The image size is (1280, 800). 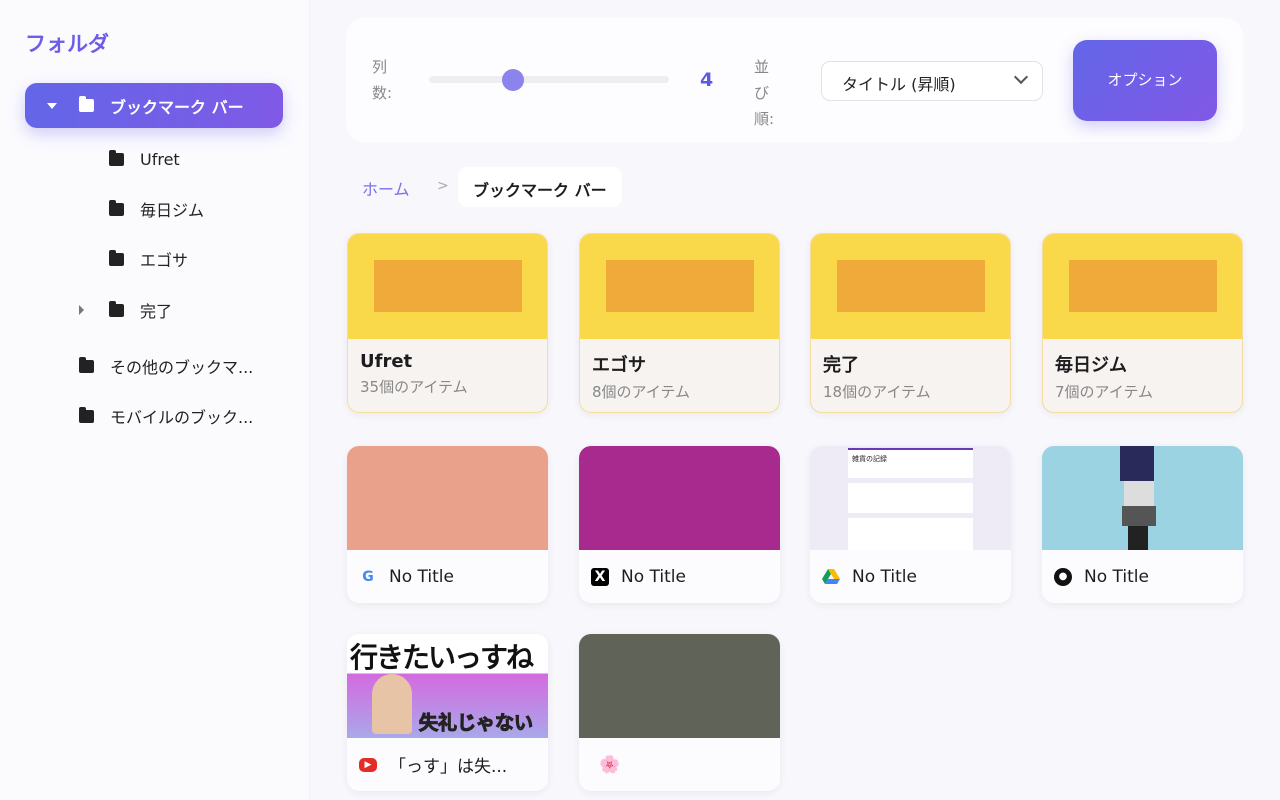 What do you see at coordinates (513, 80) in the screenshot?
I see `slider-thumb` at bounding box center [513, 80].